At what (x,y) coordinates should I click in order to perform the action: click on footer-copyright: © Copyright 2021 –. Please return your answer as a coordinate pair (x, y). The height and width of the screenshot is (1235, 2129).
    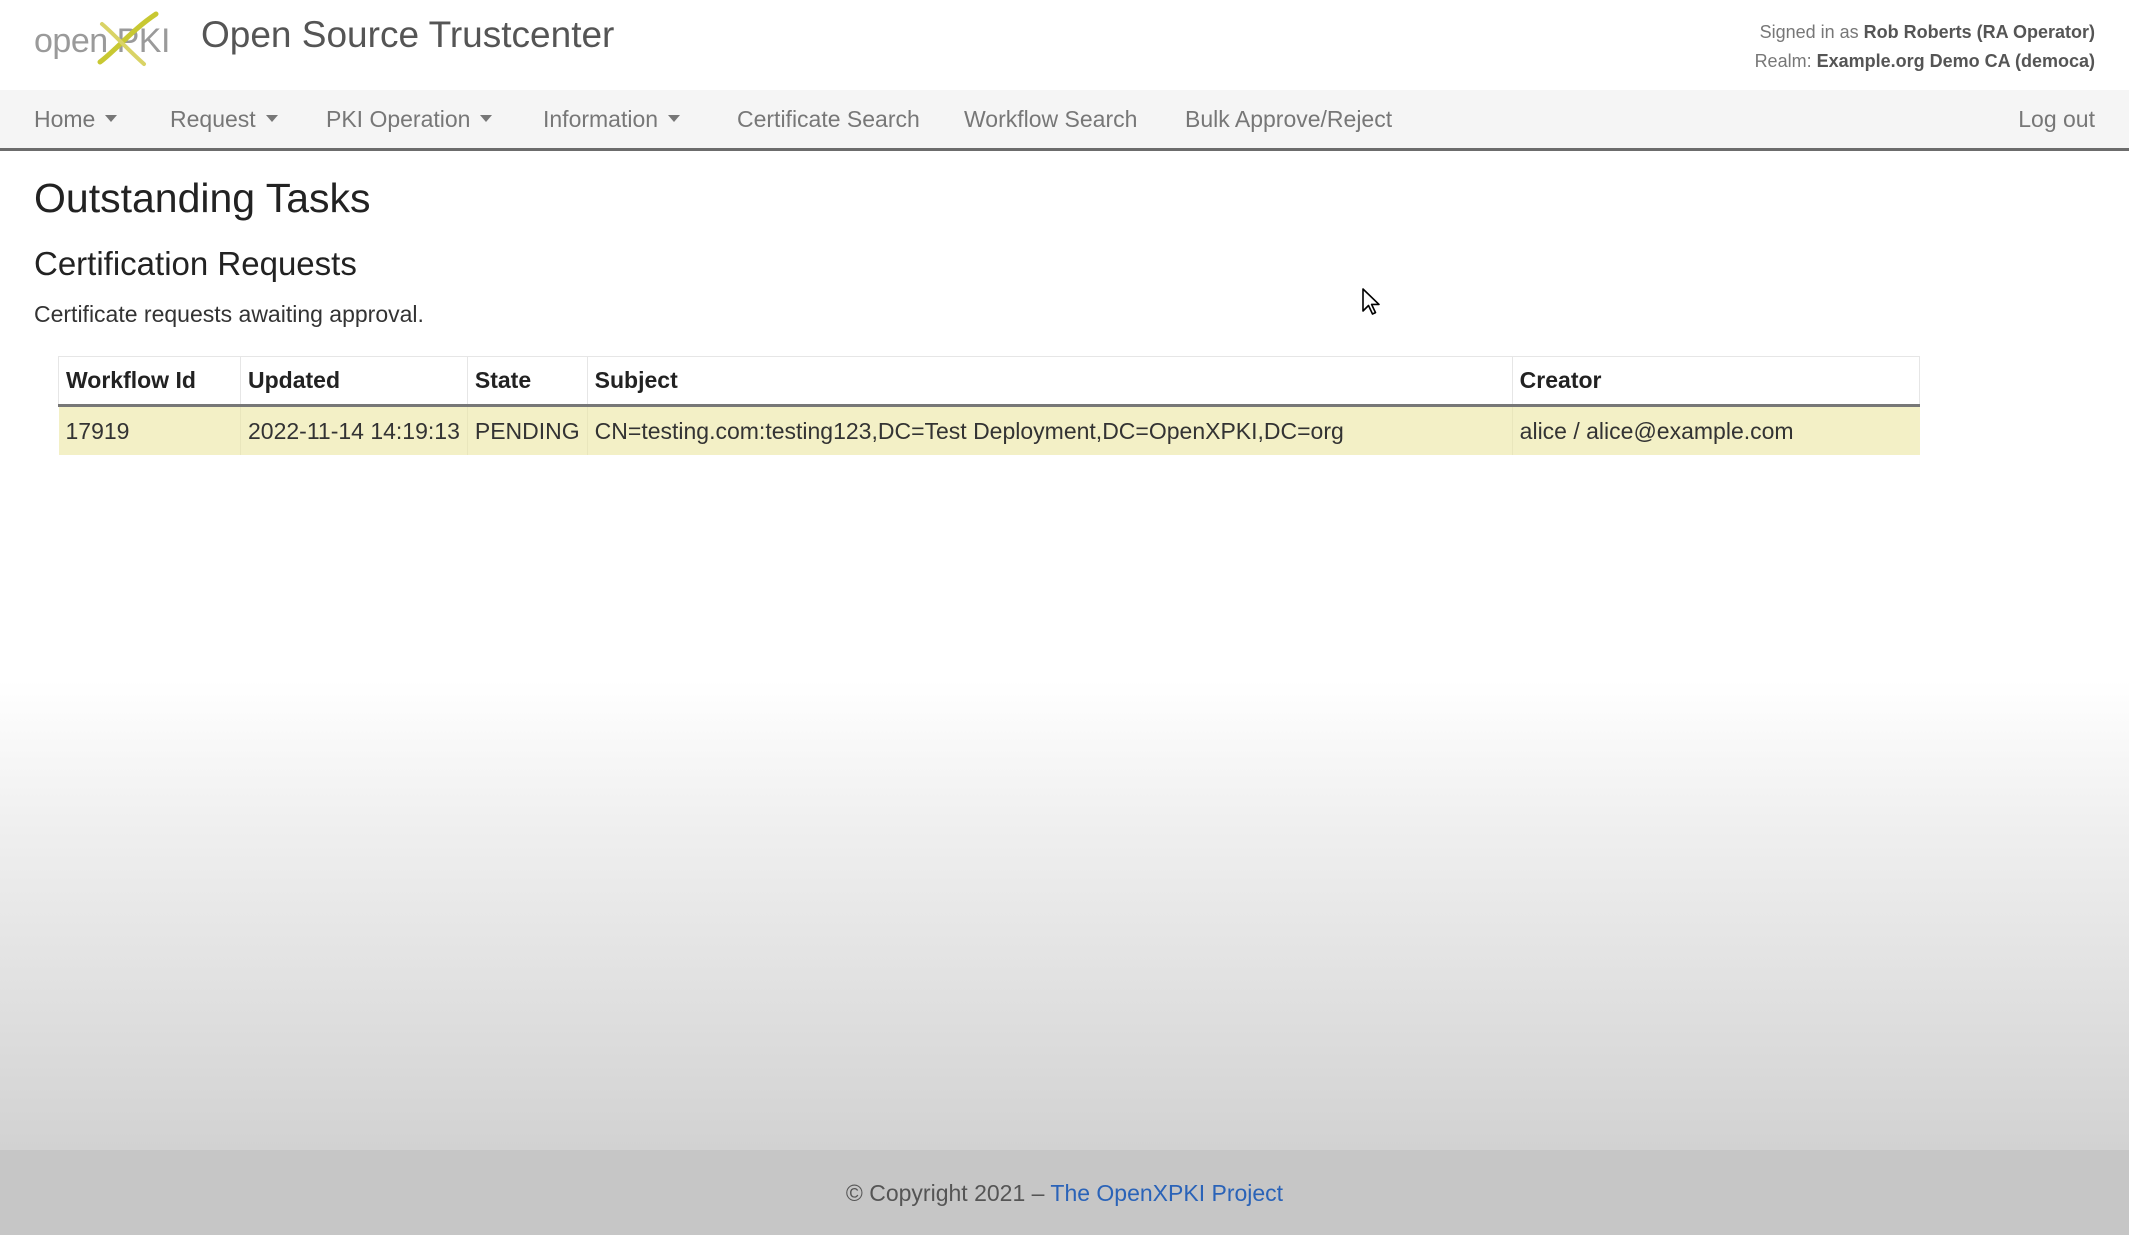
    Looking at the image, I should click on (948, 1193).